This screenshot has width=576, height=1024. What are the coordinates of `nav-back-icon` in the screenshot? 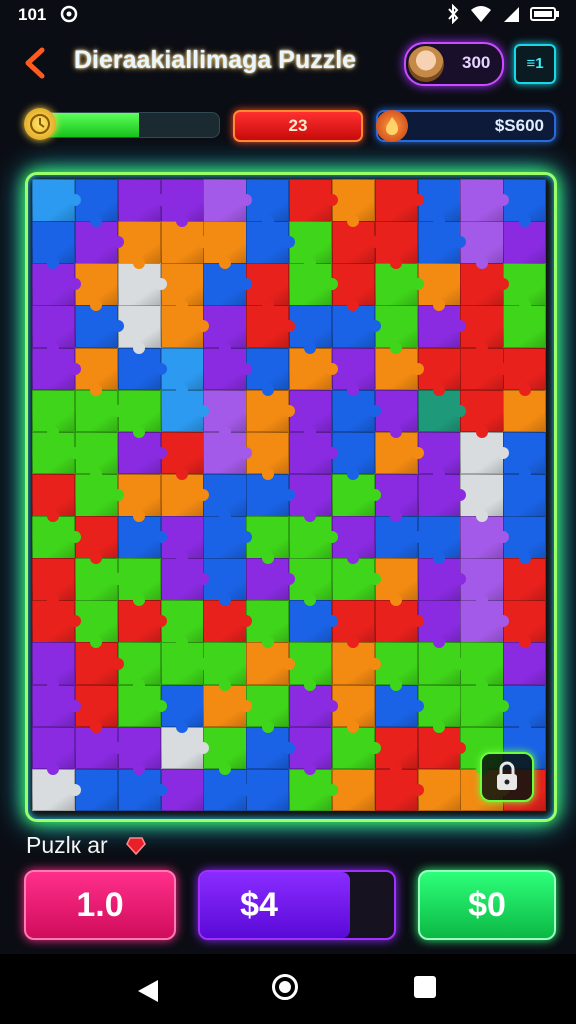 It's located at (148, 993).